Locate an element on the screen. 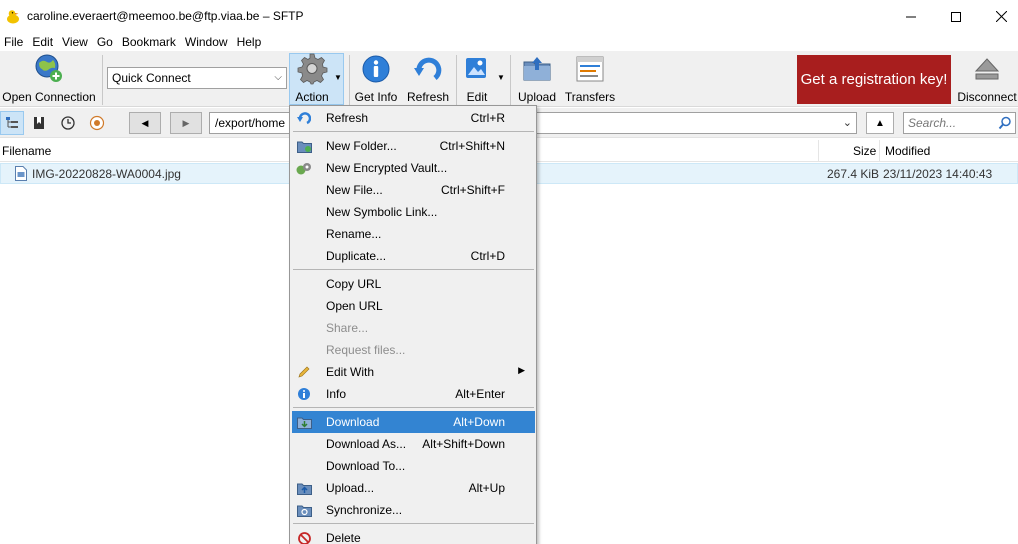 This screenshot has width=1018, height=544. toolbar: Open Connection Quick Connect ⌵ Action ▼ is located at coordinates (509, 79).